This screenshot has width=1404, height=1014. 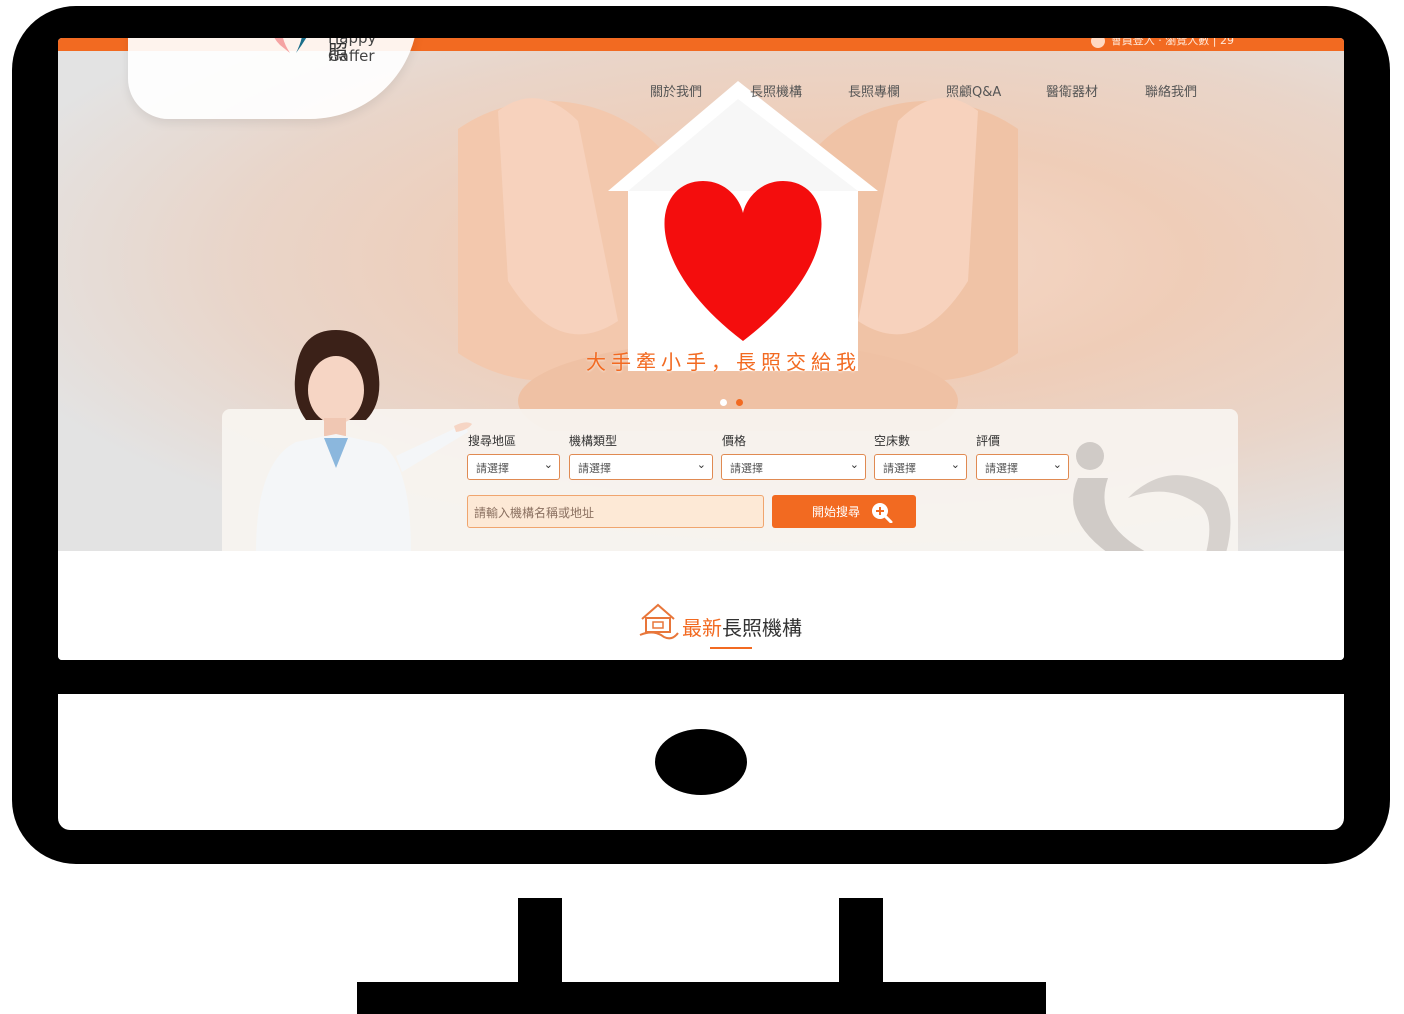 What do you see at coordinates (641, 467) in the screenshot?
I see `filter-select-type: 請選擇 ⌄` at bounding box center [641, 467].